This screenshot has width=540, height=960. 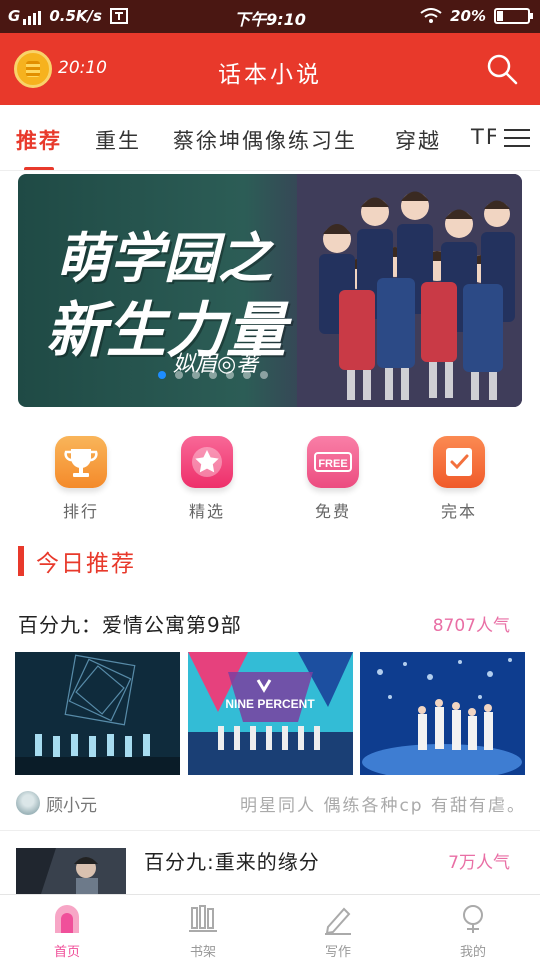 What do you see at coordinates (431, 15) in the screenshot?
I see `wifi-icon` at bounding box center [431, 15].